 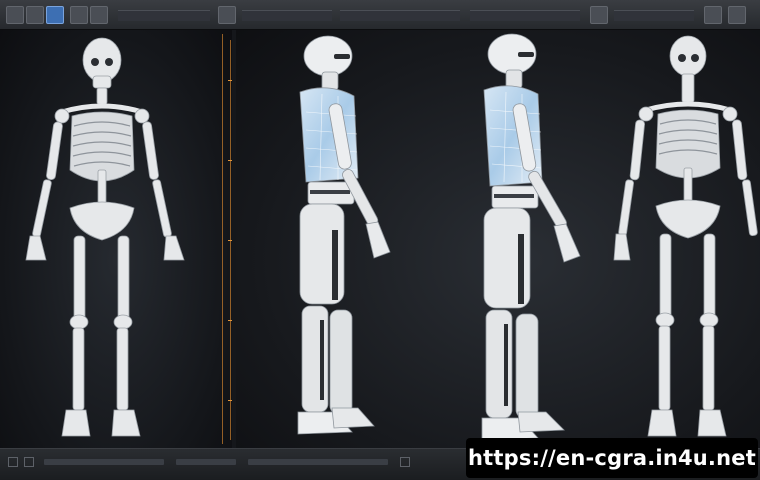 I want to click on toolbar-status-strip, so click(x=400, y=15).